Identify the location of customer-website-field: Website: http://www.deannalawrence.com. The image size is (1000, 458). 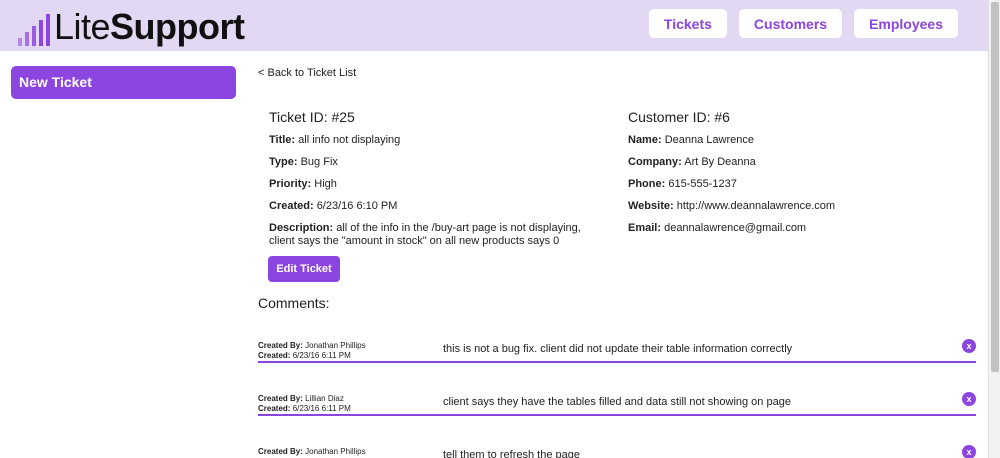
(732, 206).